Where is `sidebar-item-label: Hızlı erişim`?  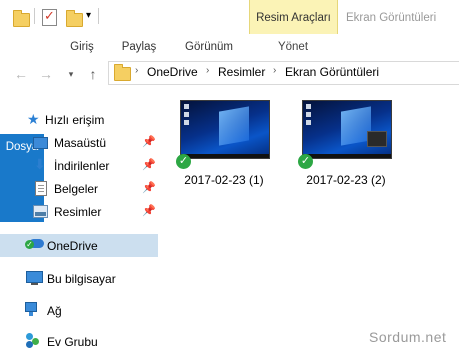 sidebar-item-label: Hızlı erişim is located at coordinates (75, 120).